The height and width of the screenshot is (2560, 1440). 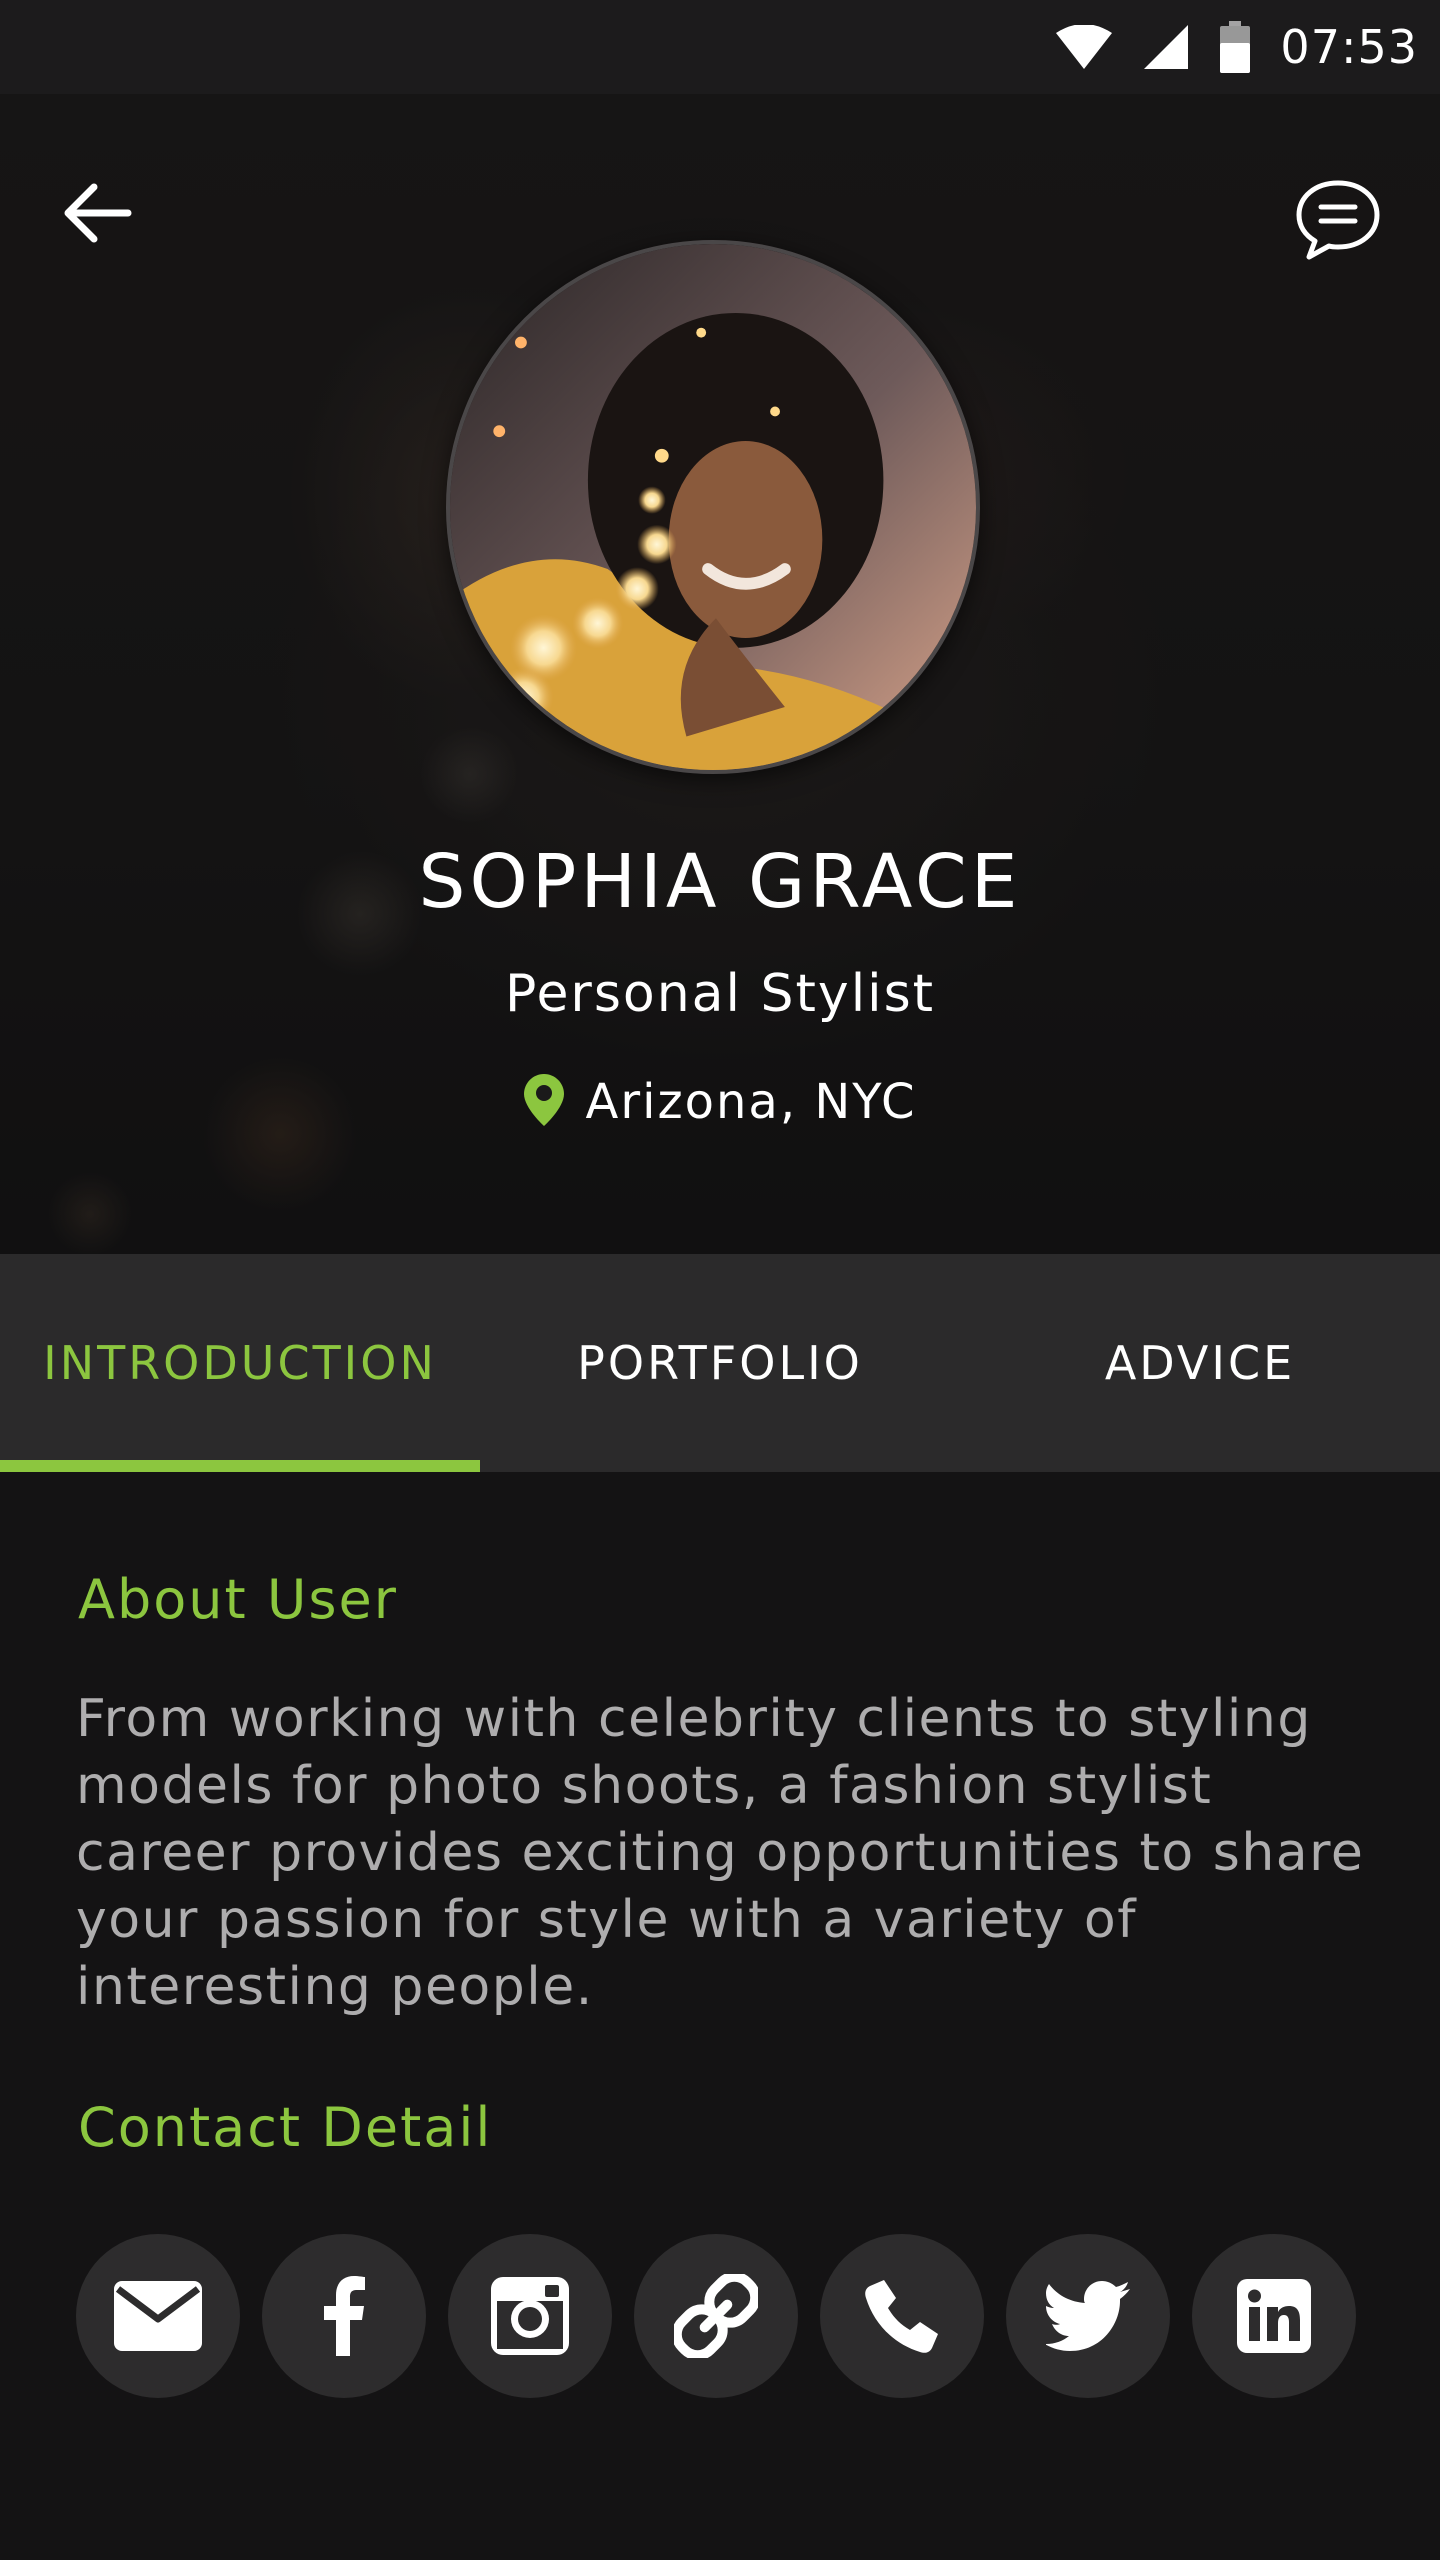 What do you see at coordinates (1349, 47) in the screenshot?
I see `status-time: 07:53` at bounding box center [1349, 47].